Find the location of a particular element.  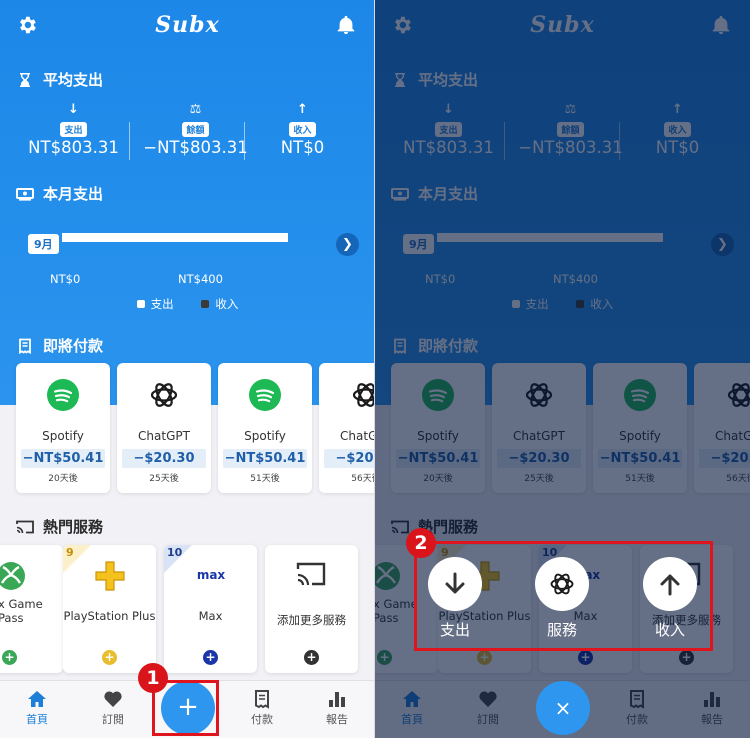

stat-divider is located at coordinates (129, 141).